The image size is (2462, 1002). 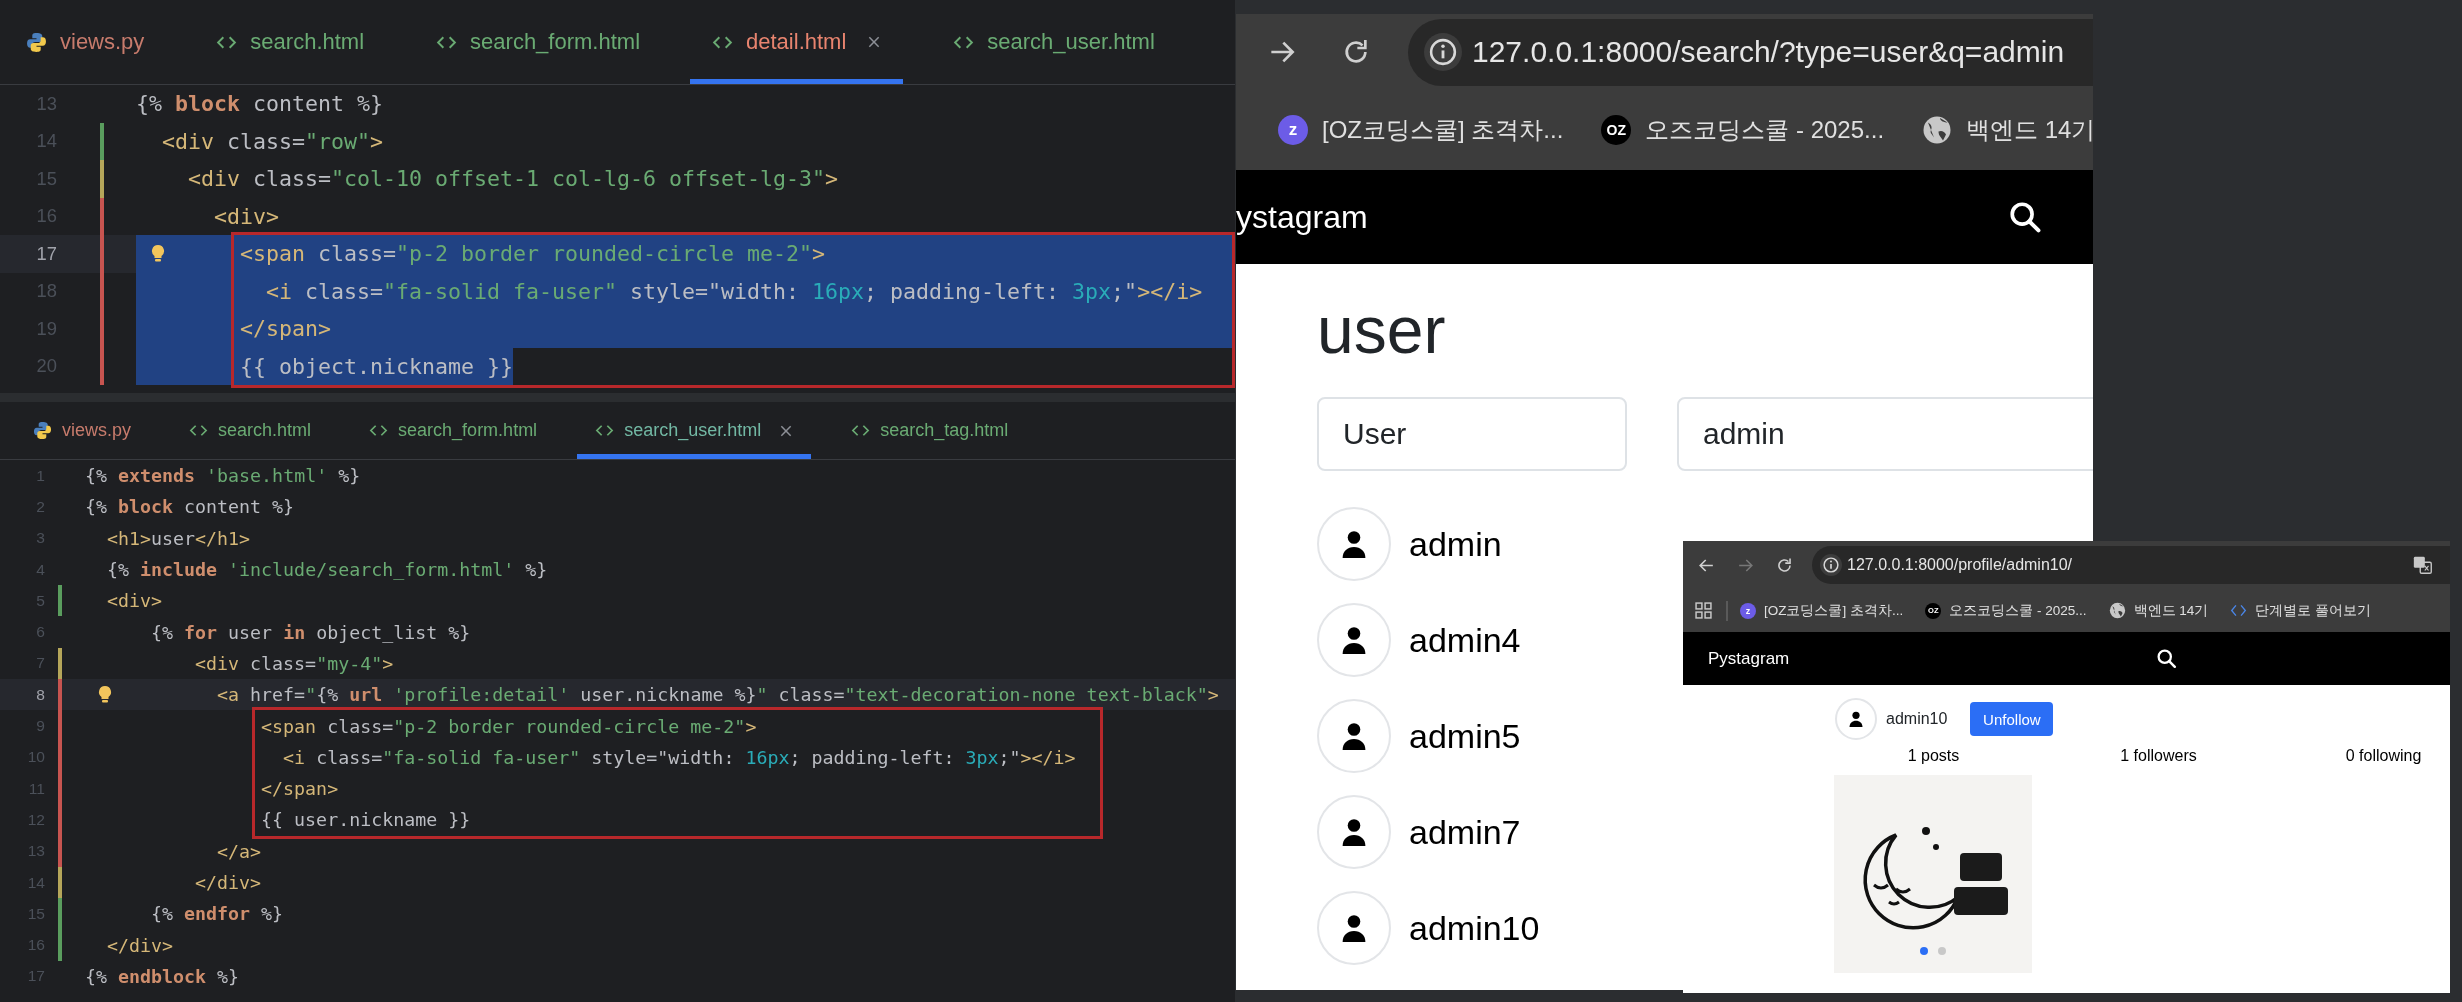 I want to click on profile-stat: 1 followers, so click(x=2158, y=756).